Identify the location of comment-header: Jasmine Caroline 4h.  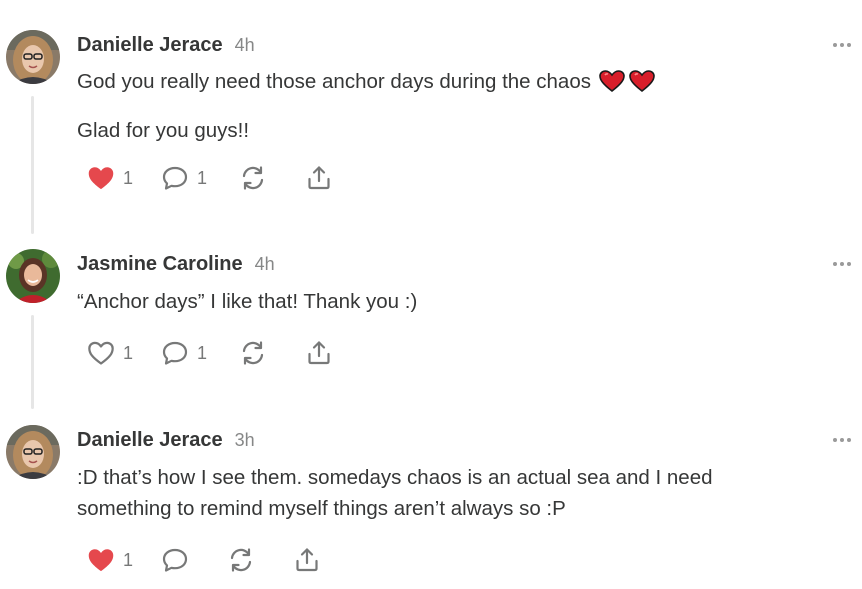
(176, 264).